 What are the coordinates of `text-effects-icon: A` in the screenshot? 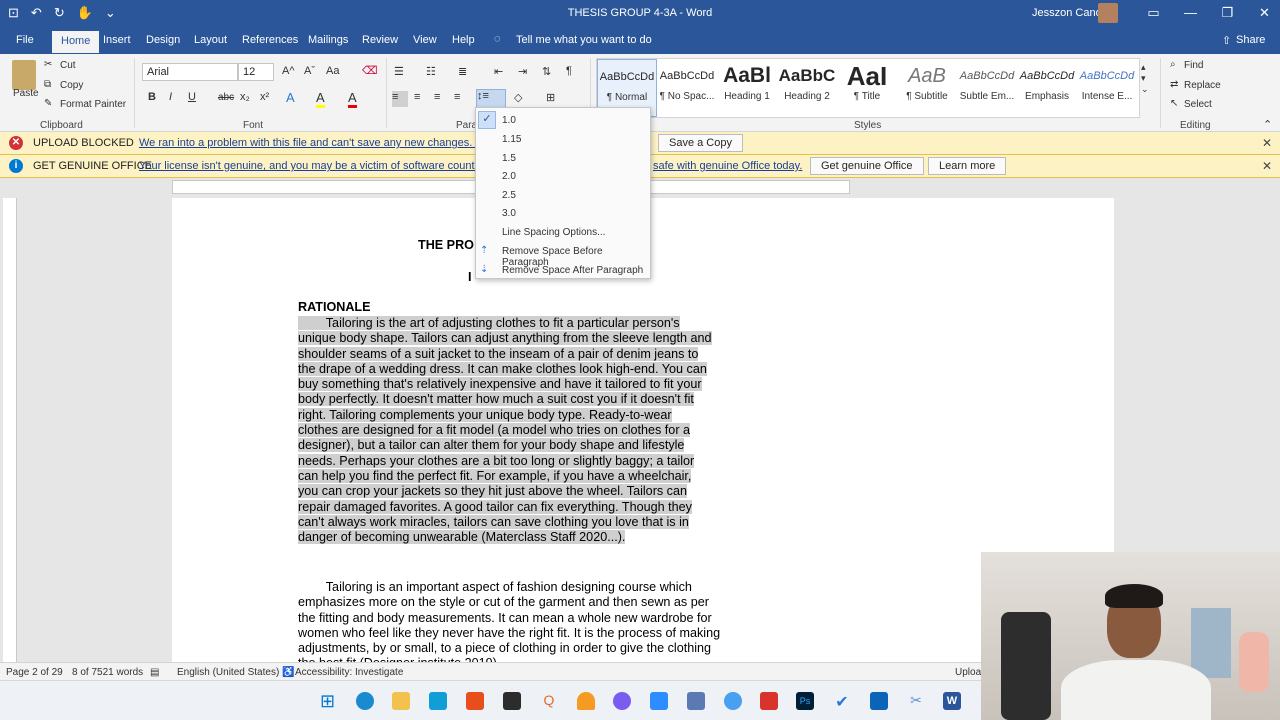 It's located at (290, 97).